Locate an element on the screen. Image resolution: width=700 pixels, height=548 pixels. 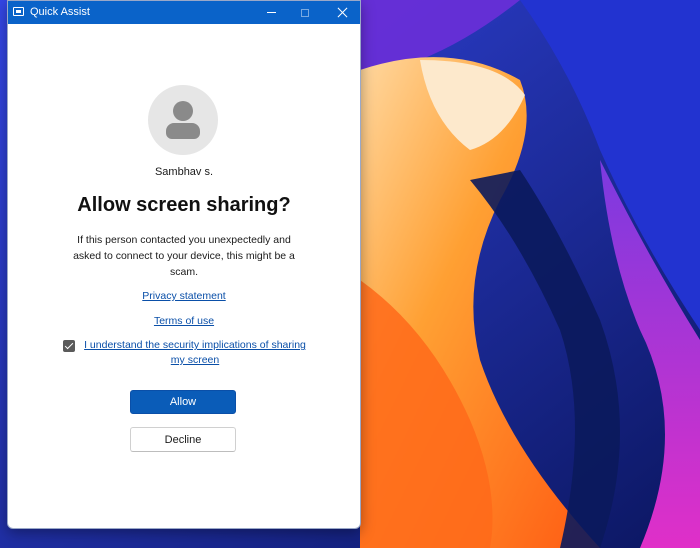
person-icon-body is located at coordinates (183, 131).